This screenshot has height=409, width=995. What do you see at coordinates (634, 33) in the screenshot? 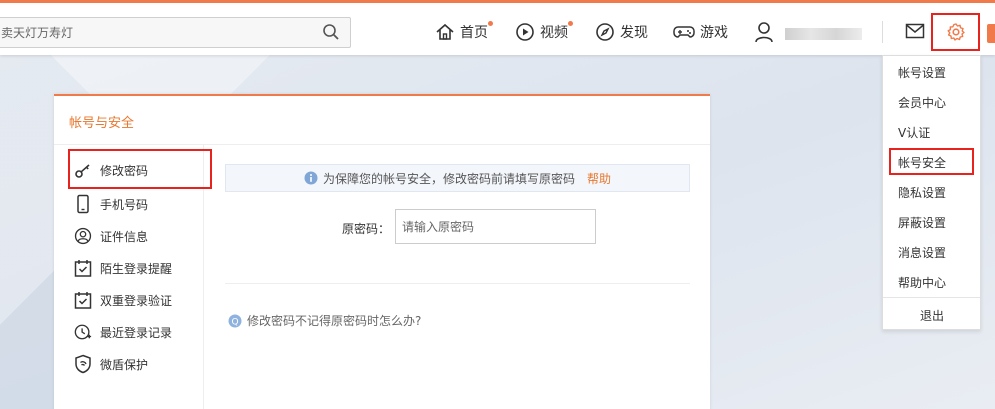
I see `nav-discover-label: 发现` at bounding box center [634, 33].